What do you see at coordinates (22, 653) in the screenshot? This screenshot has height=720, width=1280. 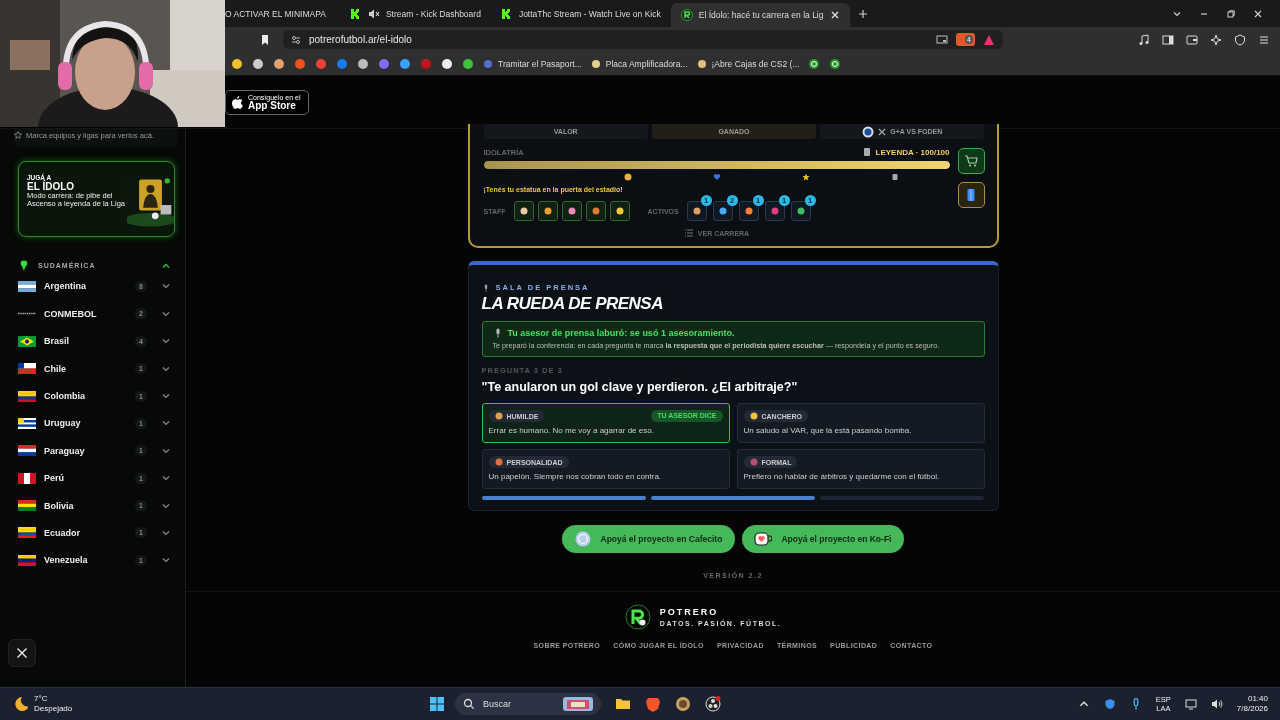 I see `x-social-button` at bounding box center [22, 653].